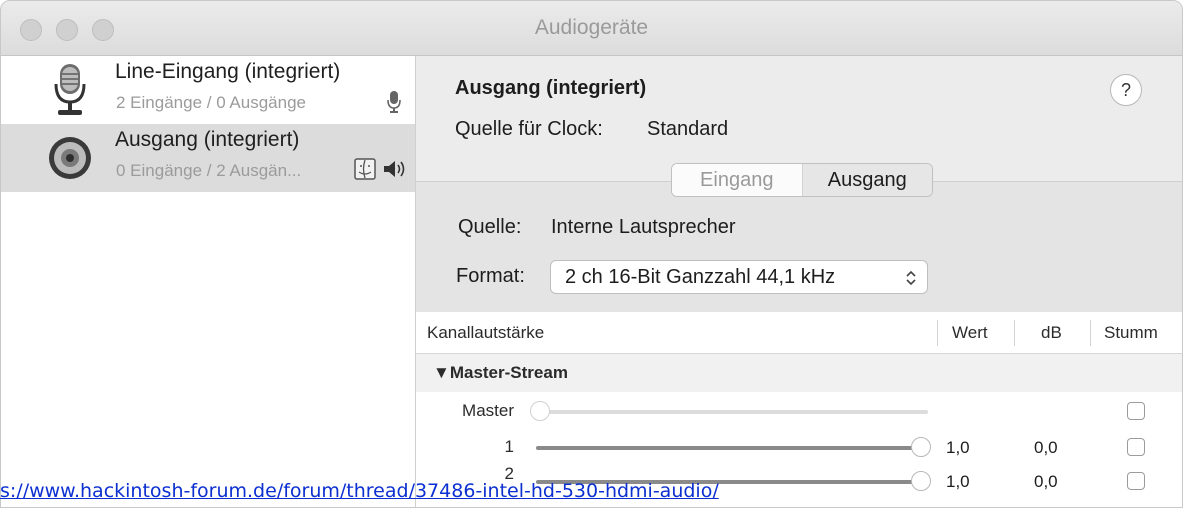 This screenshot has width=1183, height=508. Describe the element at coordinates (529, 129) in the screenshot. I see `clock-source-label: Quelle für Clock:` at that location.